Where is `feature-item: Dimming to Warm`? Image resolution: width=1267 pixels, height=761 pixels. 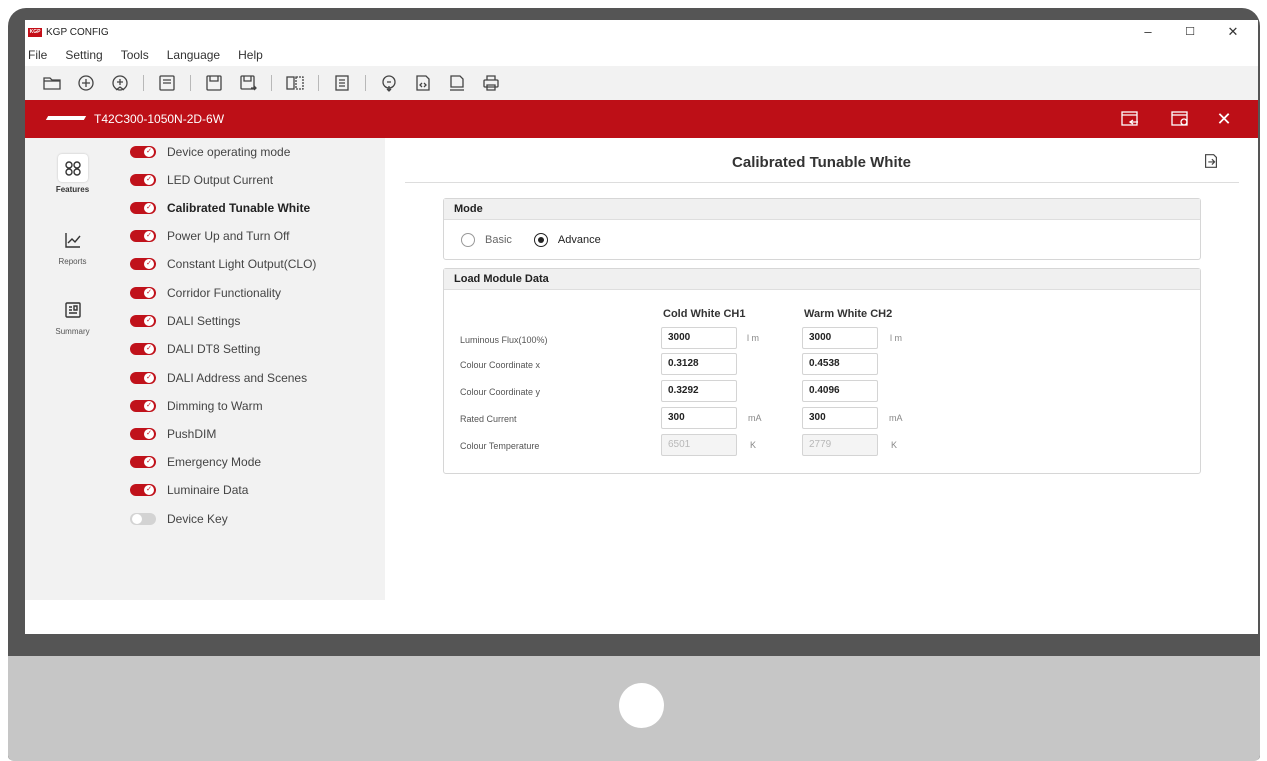
feature-item: Dimming to Warm is located at coordinates (252, 406).